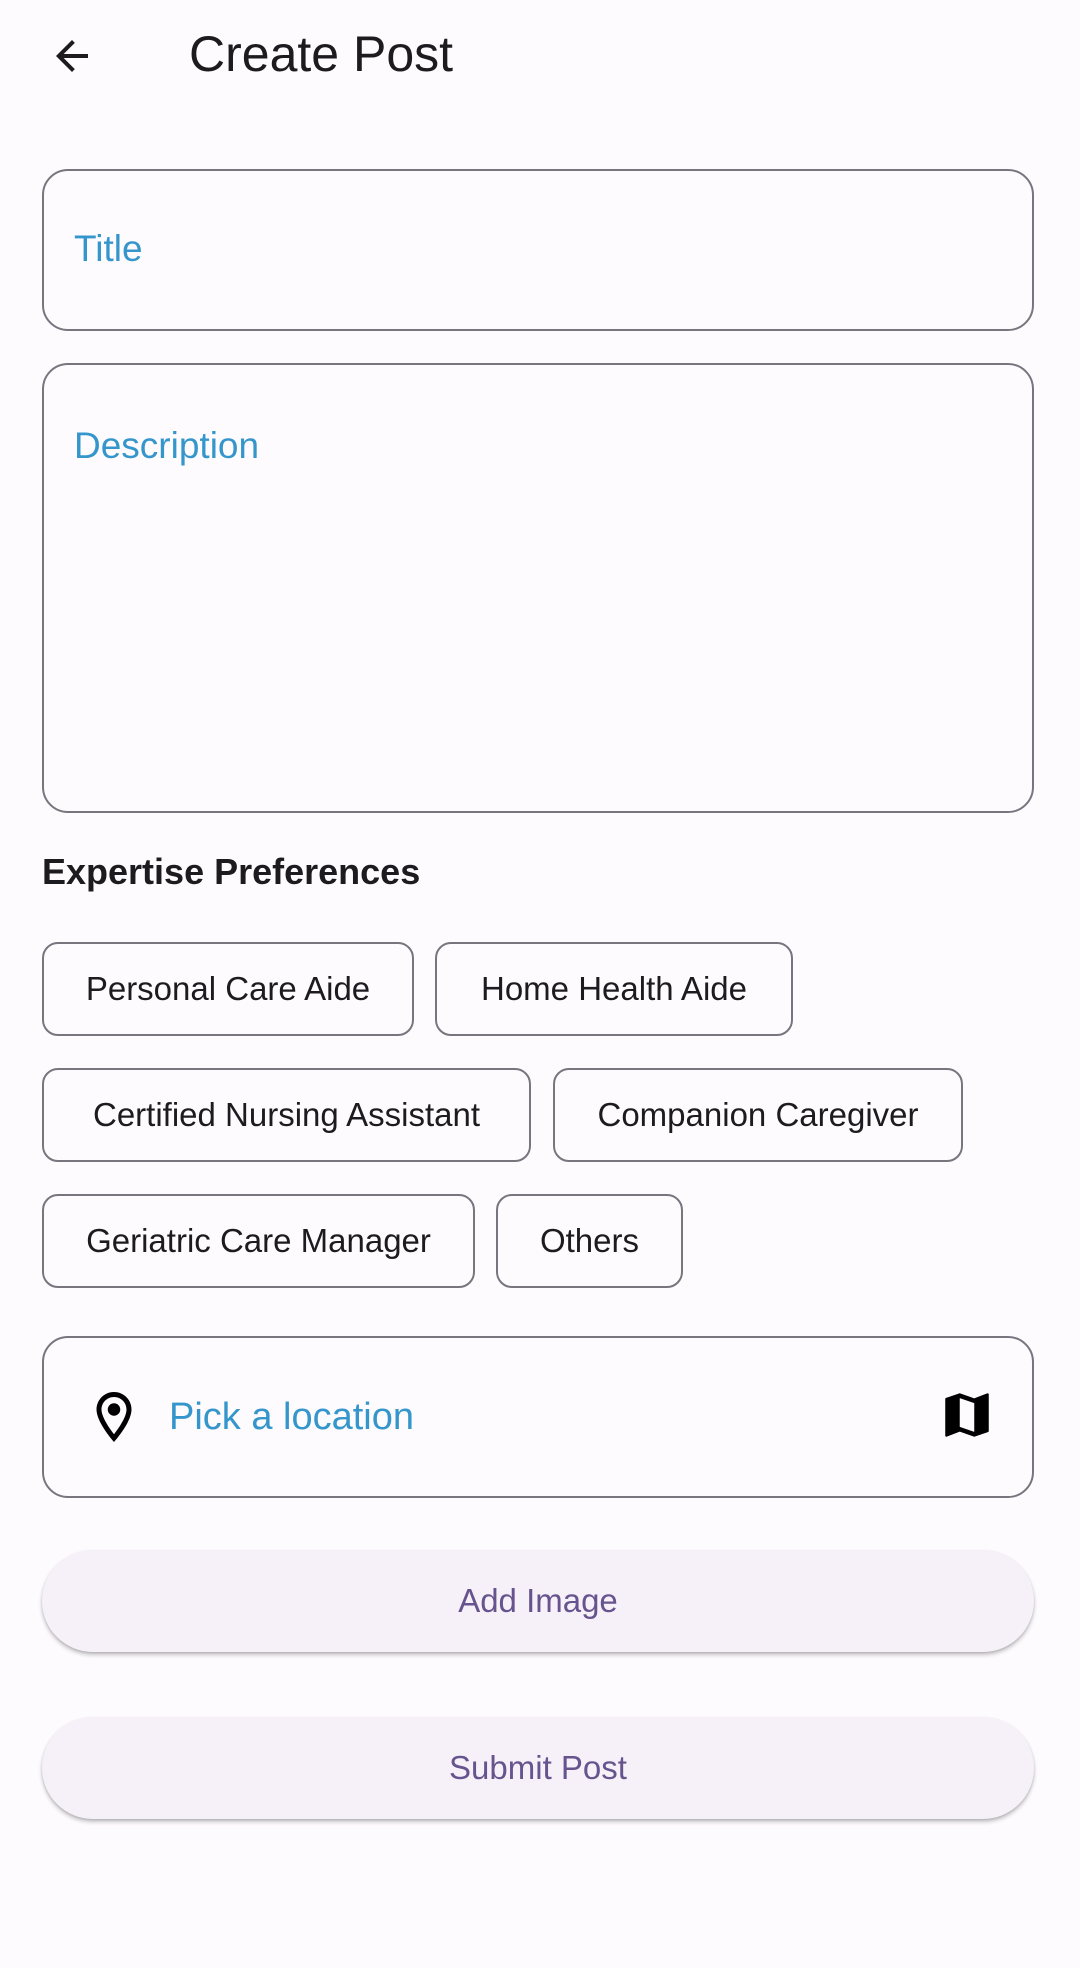 The image size is (1080, 1968). Describe the element at coordinates (538, 1601) in the screenshot. I see `add-image-button: Add Image` at that location.